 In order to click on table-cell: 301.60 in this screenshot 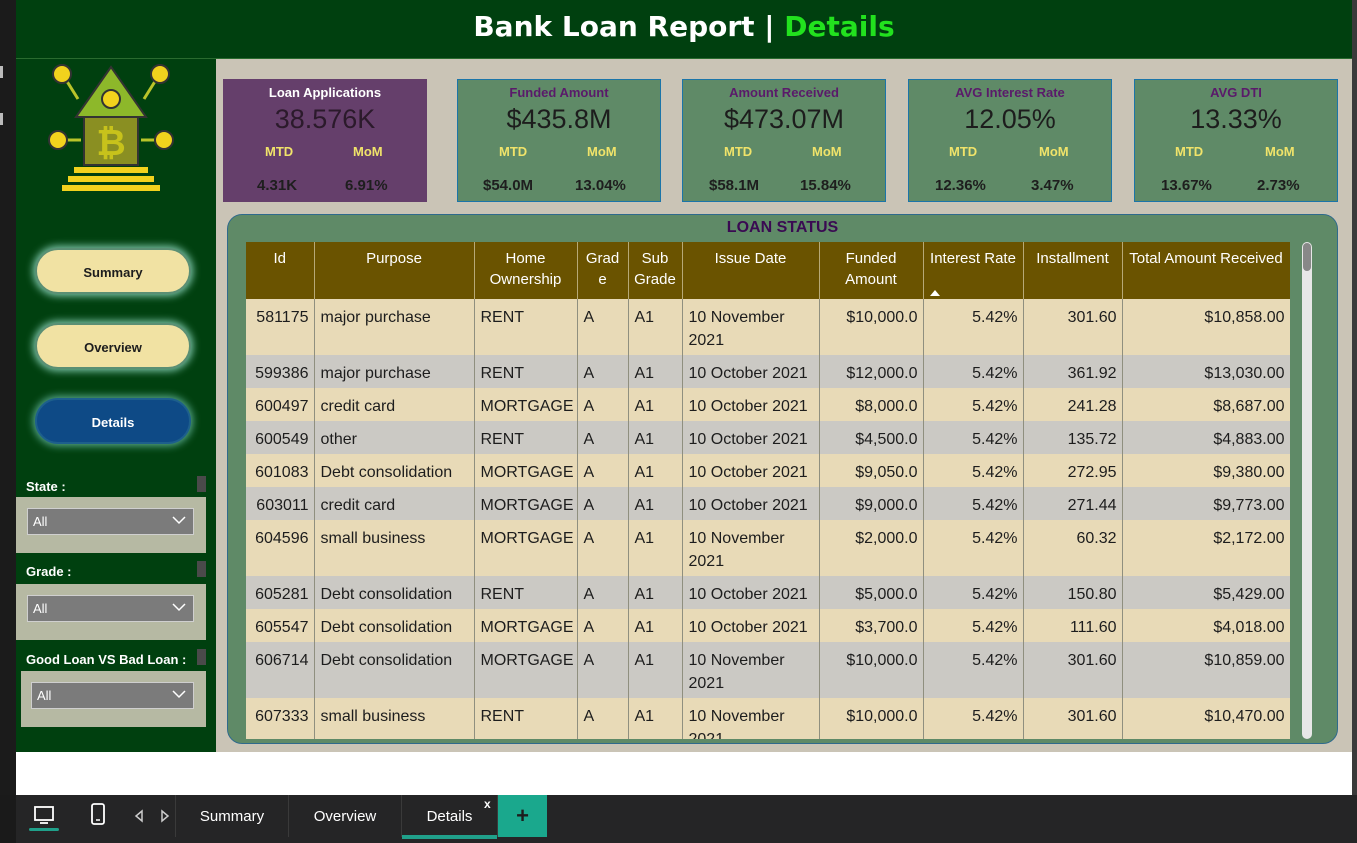, I will do `click(1073, 718)`.